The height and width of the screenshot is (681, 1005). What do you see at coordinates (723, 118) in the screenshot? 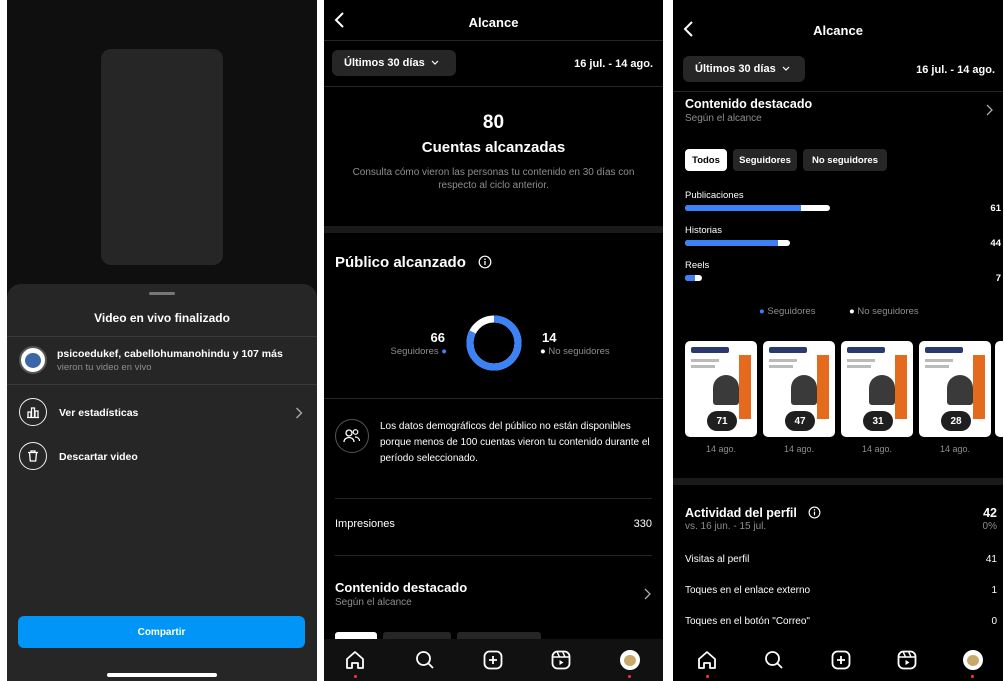
I see `featured-subtitle: Según el alcance` at bounding box center [723, 118].